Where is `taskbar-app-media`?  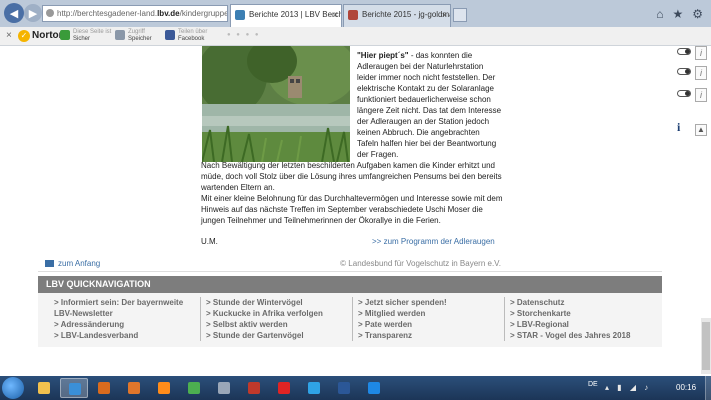 taskbar-app-media is located at coordinates (104, 388).